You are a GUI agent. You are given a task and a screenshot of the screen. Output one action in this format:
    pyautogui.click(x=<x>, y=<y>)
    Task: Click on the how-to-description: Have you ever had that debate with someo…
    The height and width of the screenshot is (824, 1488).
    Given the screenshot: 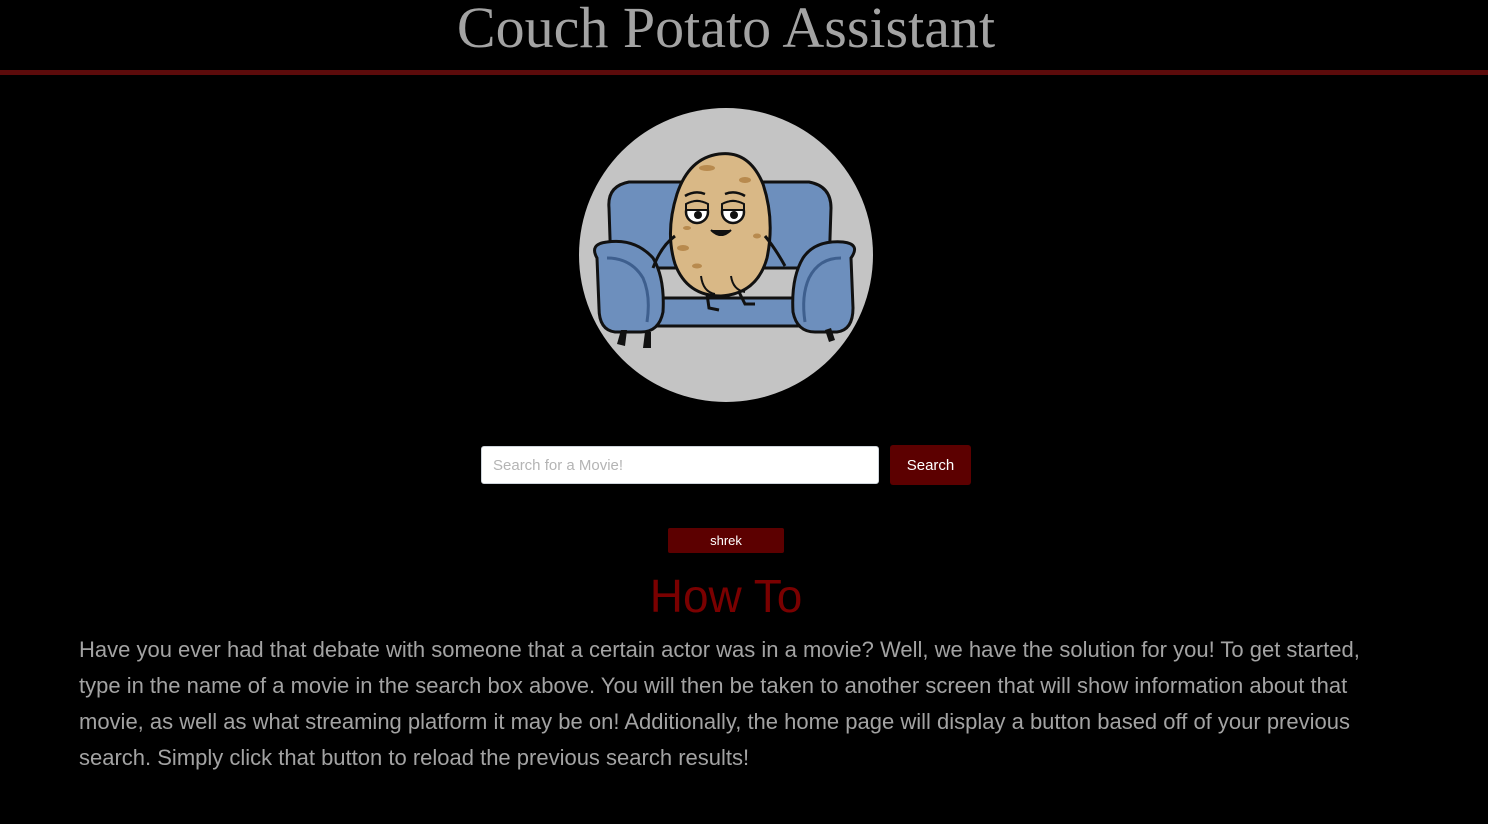 What is the action you would take?
    pyautogui.click(x=719, y=703)
    